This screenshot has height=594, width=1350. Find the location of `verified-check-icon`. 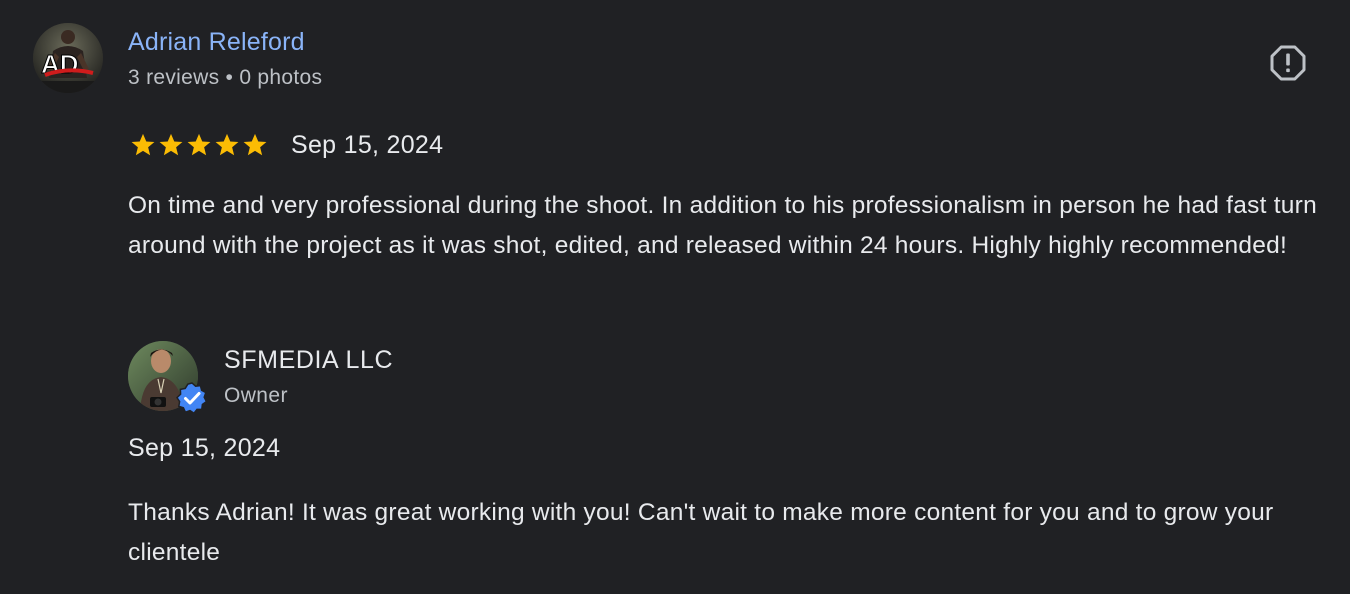

verified-check-icon is located at coordinates (192, 398).